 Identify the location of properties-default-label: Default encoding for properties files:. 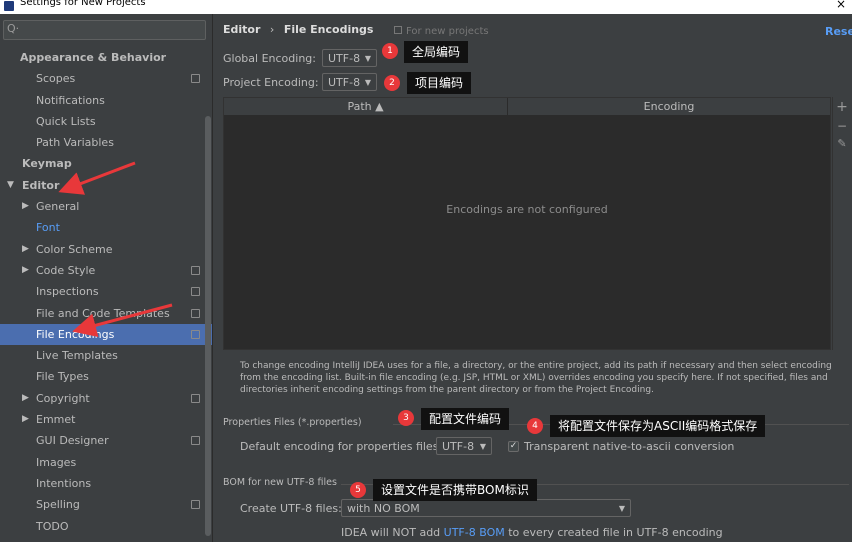
(341, 446).